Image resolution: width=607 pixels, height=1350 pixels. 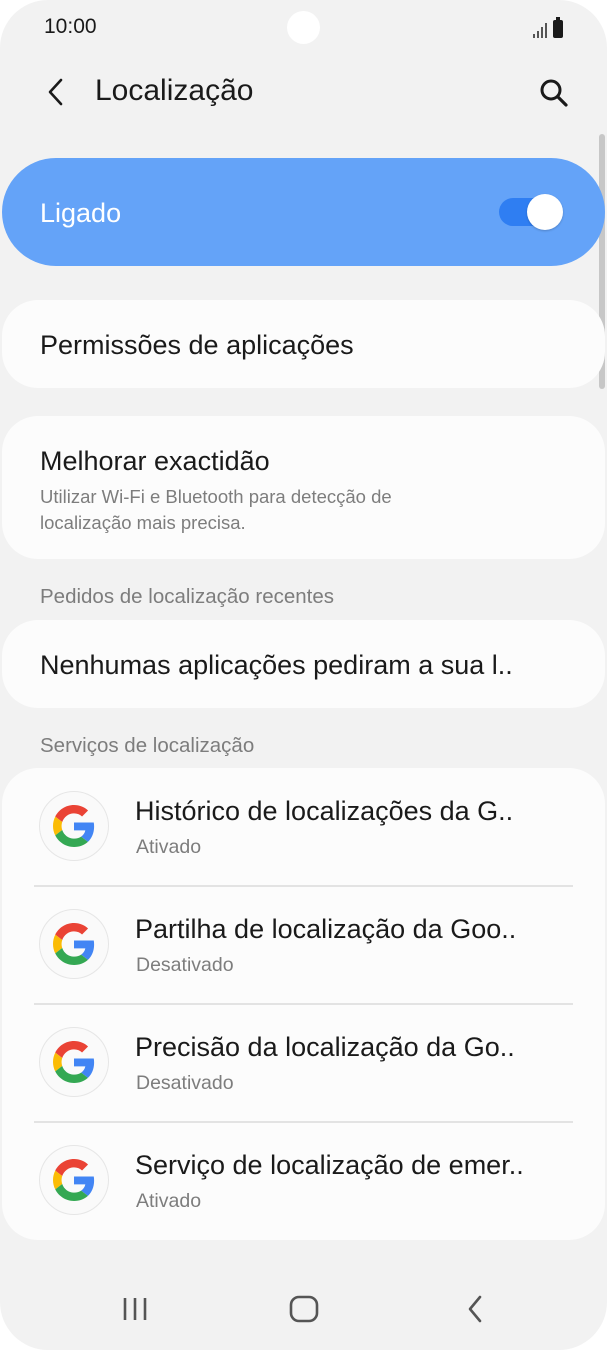 I want to click on home-button, so click(x=304, y=1309).